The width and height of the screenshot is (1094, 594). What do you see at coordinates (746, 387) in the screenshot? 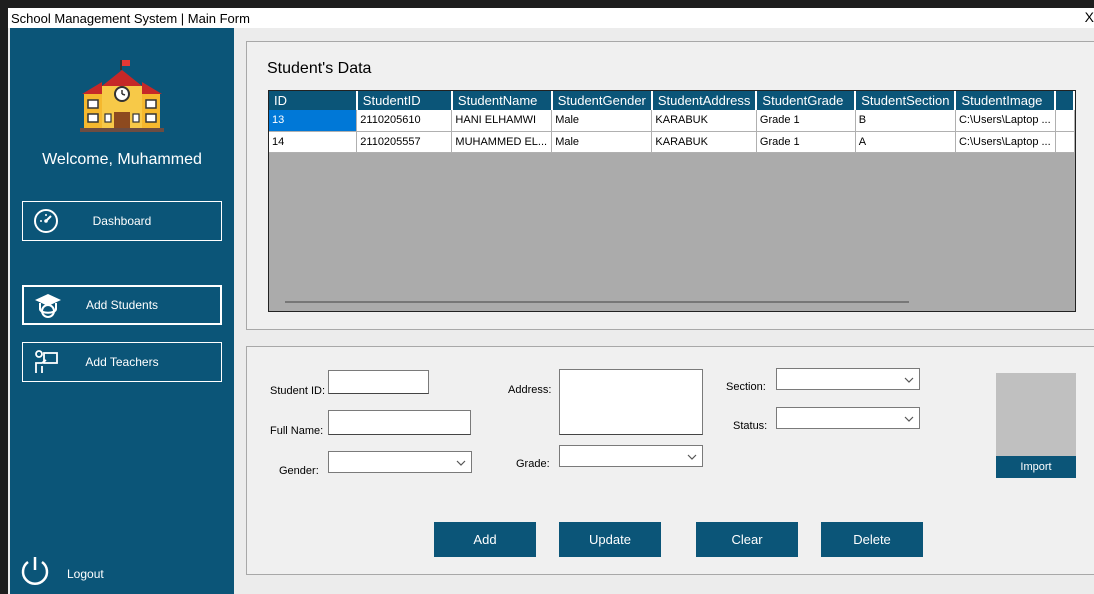
I see `section-label: Section:` at bounding box center [746, 387].